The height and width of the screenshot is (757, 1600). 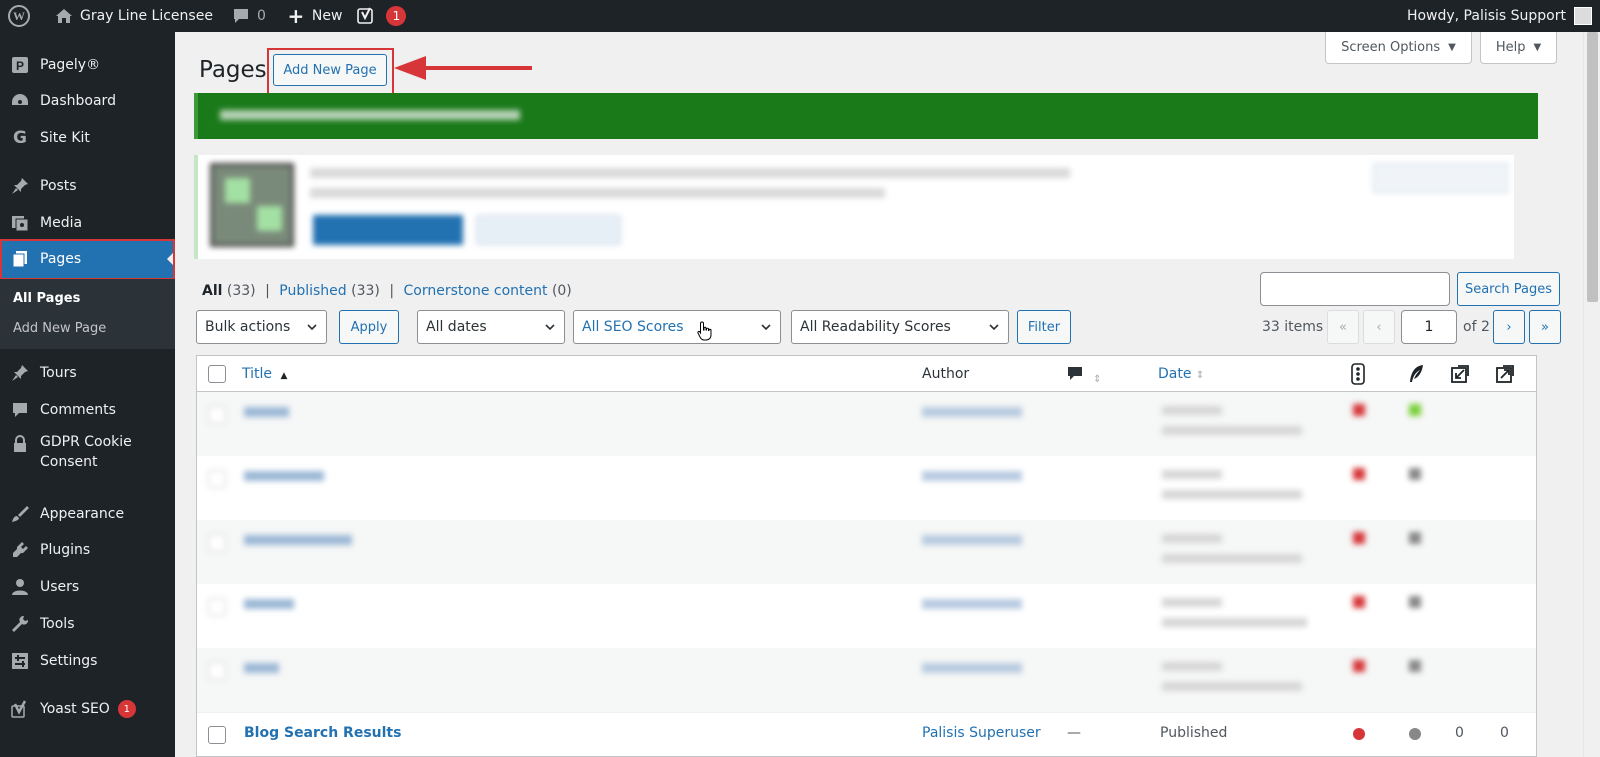 What do you see at coordinates (87, 410) in the screenshot?
I see `sidebar-item-comments: Comments` at bounding box center [87, 410].